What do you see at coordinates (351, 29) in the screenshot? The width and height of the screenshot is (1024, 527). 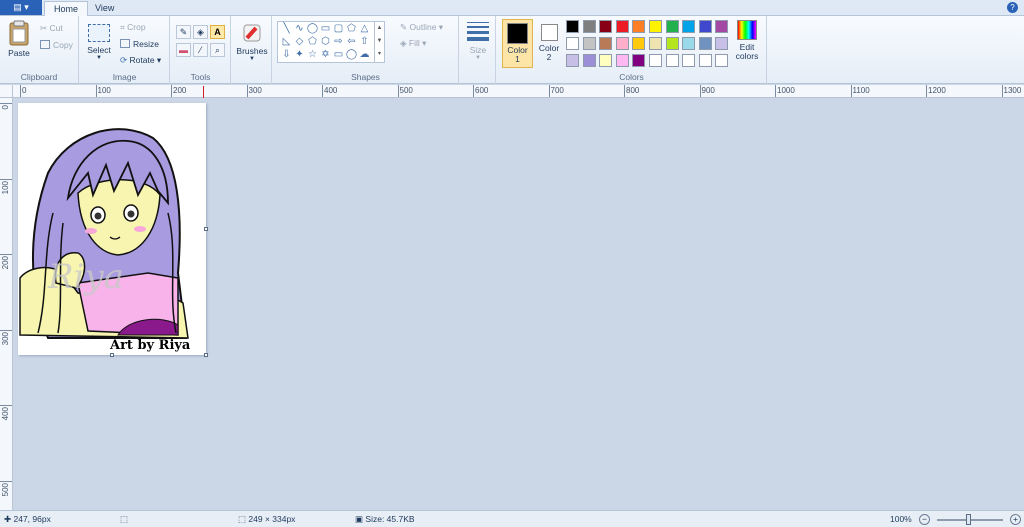 I see `polygon-shape-icon: ⬠` at bounding box center [351, 29].